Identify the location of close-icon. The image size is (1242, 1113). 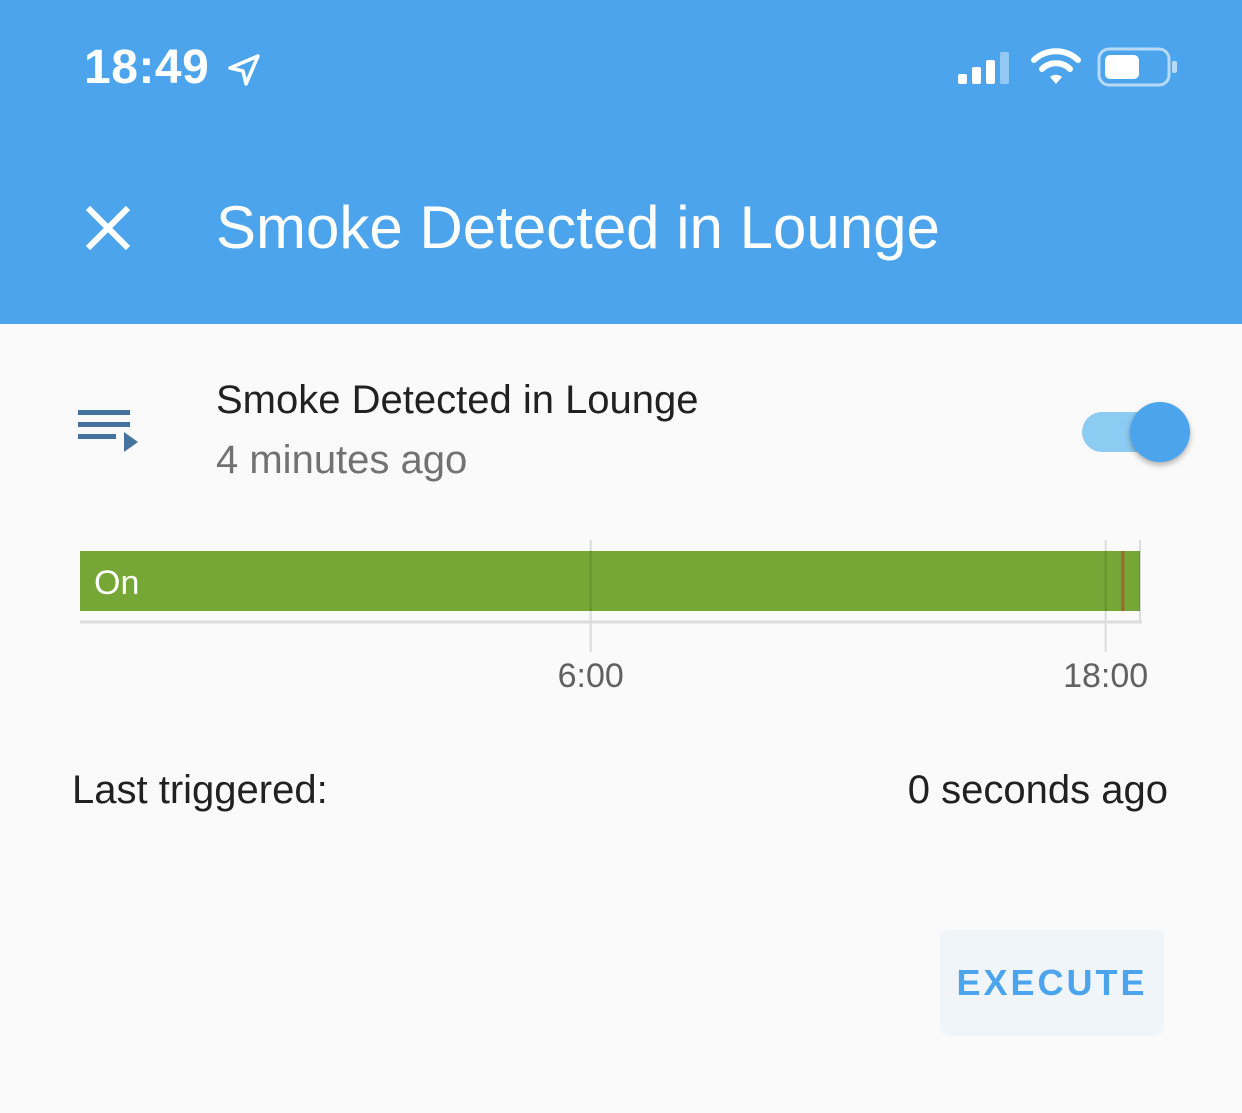
(108, 228).